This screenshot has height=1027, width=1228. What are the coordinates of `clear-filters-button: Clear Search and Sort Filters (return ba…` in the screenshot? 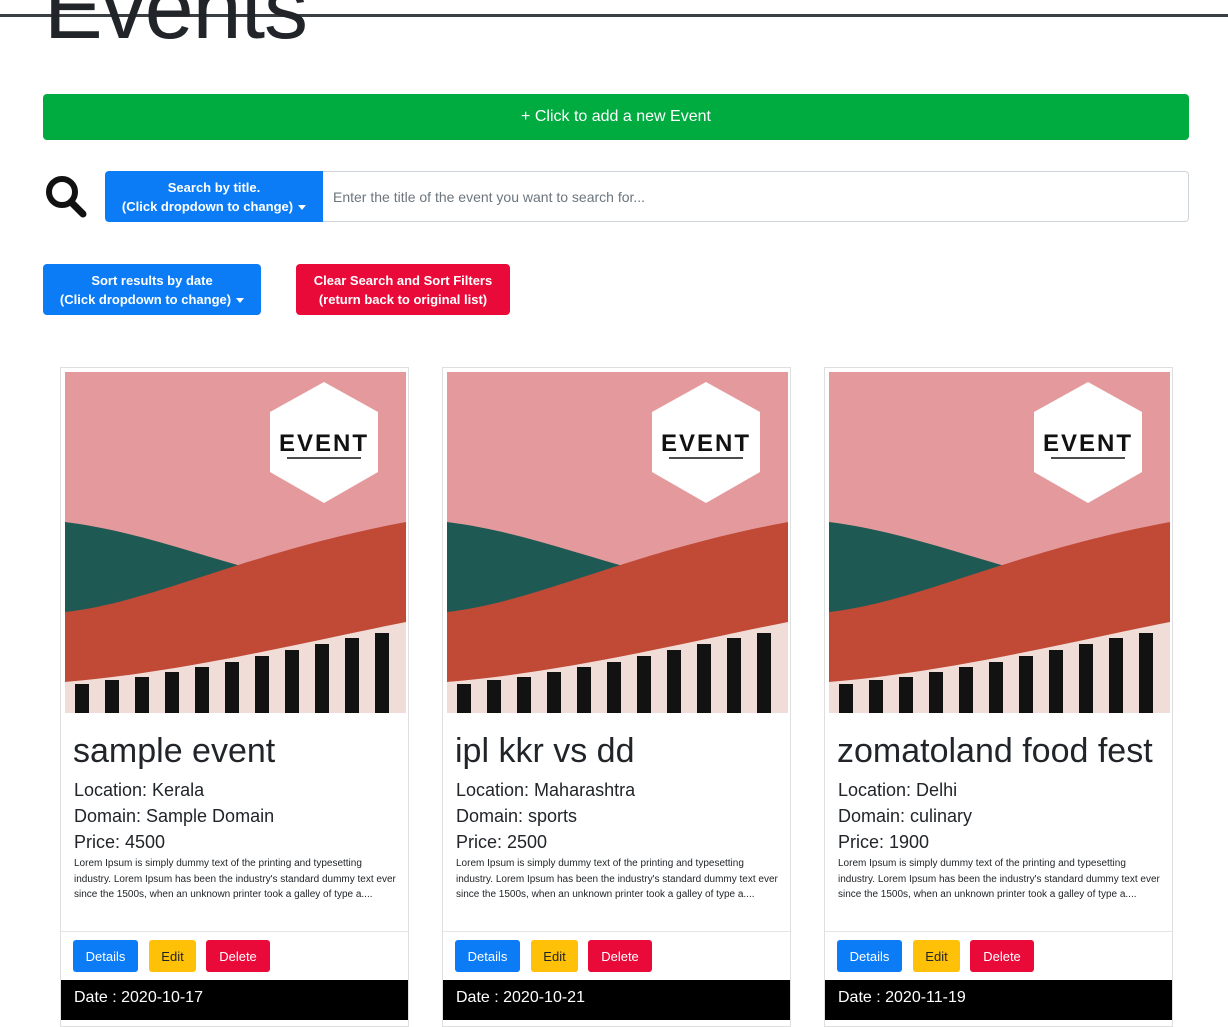 It's located at (403, 289).